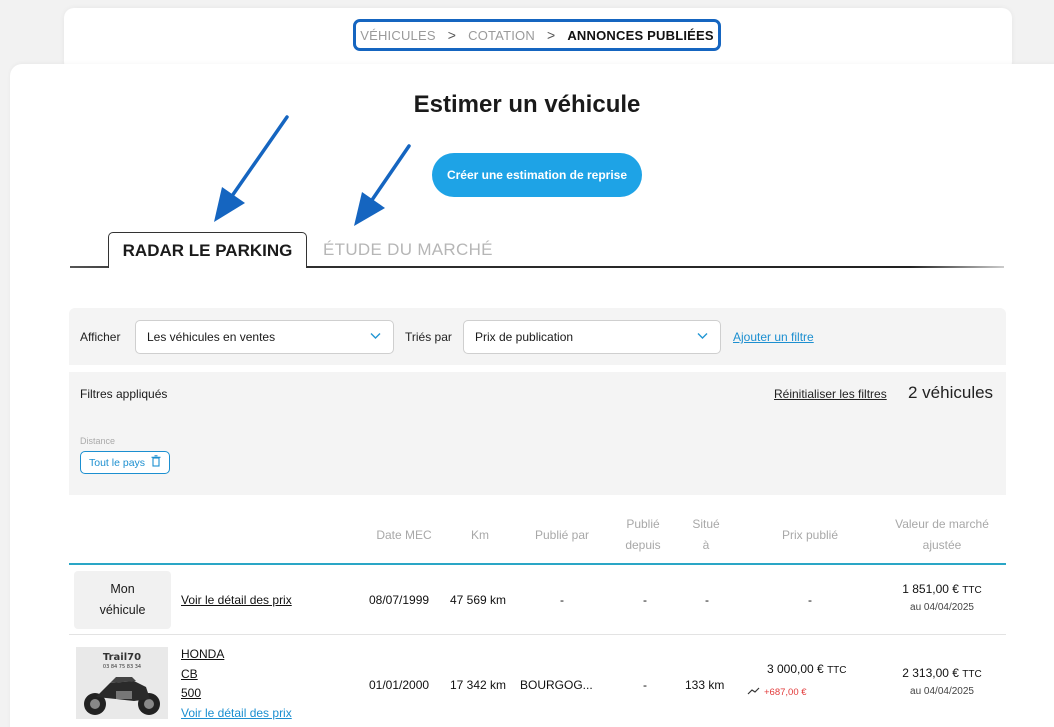 The width and height of the screenshot is (1054, 727). What do you see at coordinates (428, 337) in the screenshot?
I see `sort-label: Triés par` at bounding box center [428, 337].